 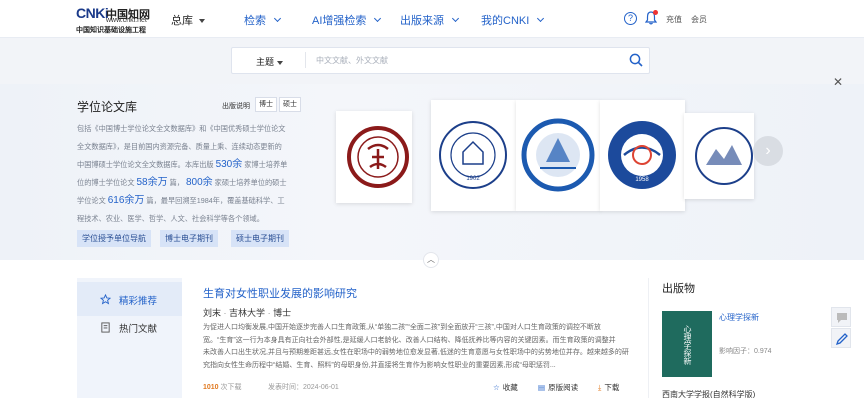 What do you see at coordinates (138, 329) in the screenshot?
I see `tab-label: 热门文献` at bounding box center [138, 329].